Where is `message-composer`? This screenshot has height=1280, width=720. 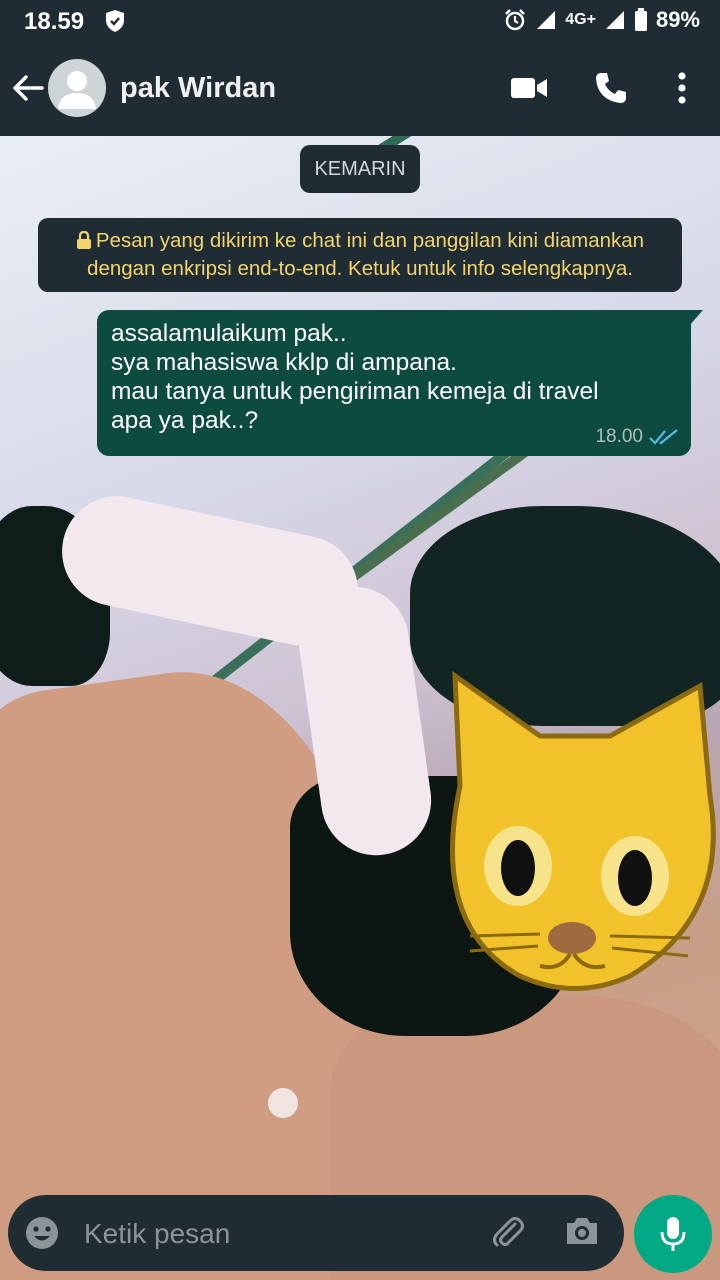
message-composer is located at coordinates (316, 1233).